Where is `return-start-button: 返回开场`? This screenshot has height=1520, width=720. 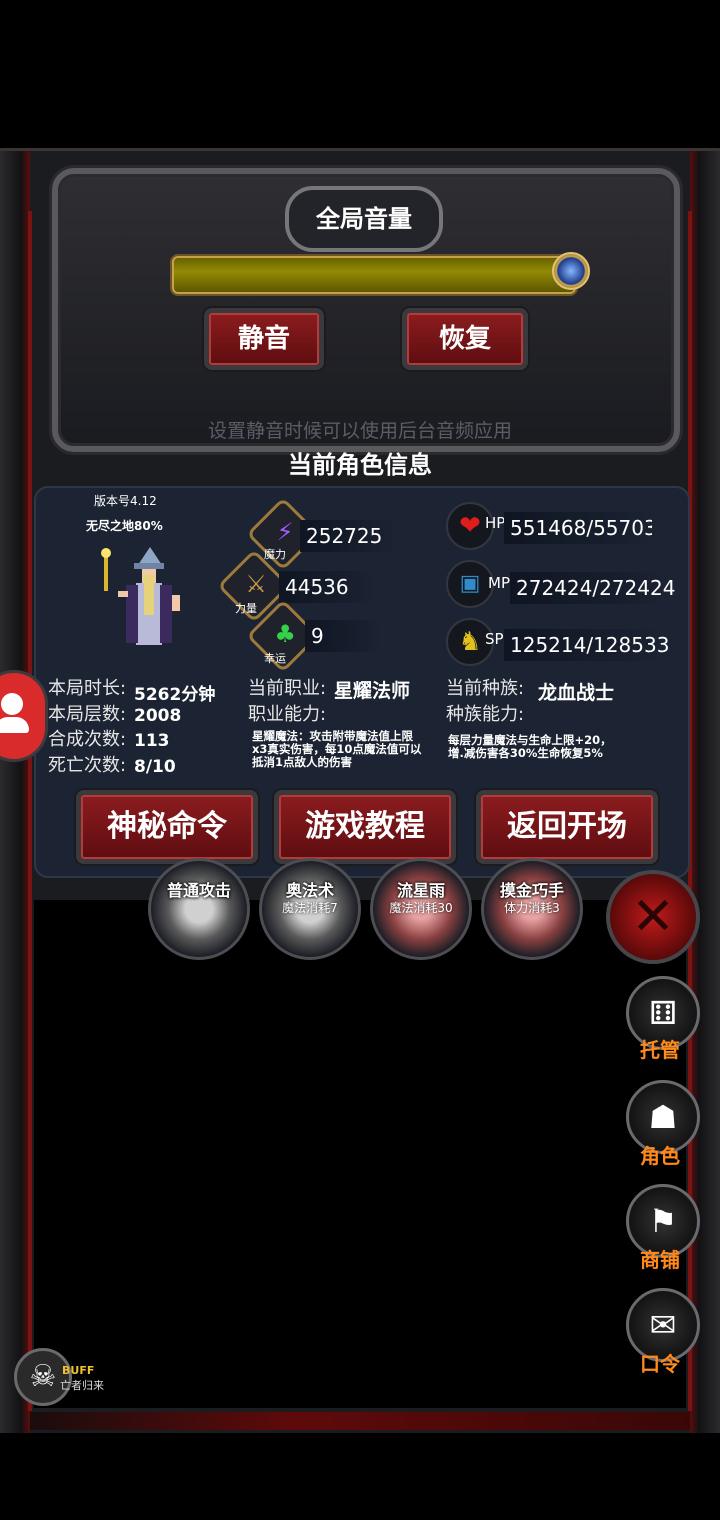 return-start-button: 返回开场 is located at coordinates (567, 827).